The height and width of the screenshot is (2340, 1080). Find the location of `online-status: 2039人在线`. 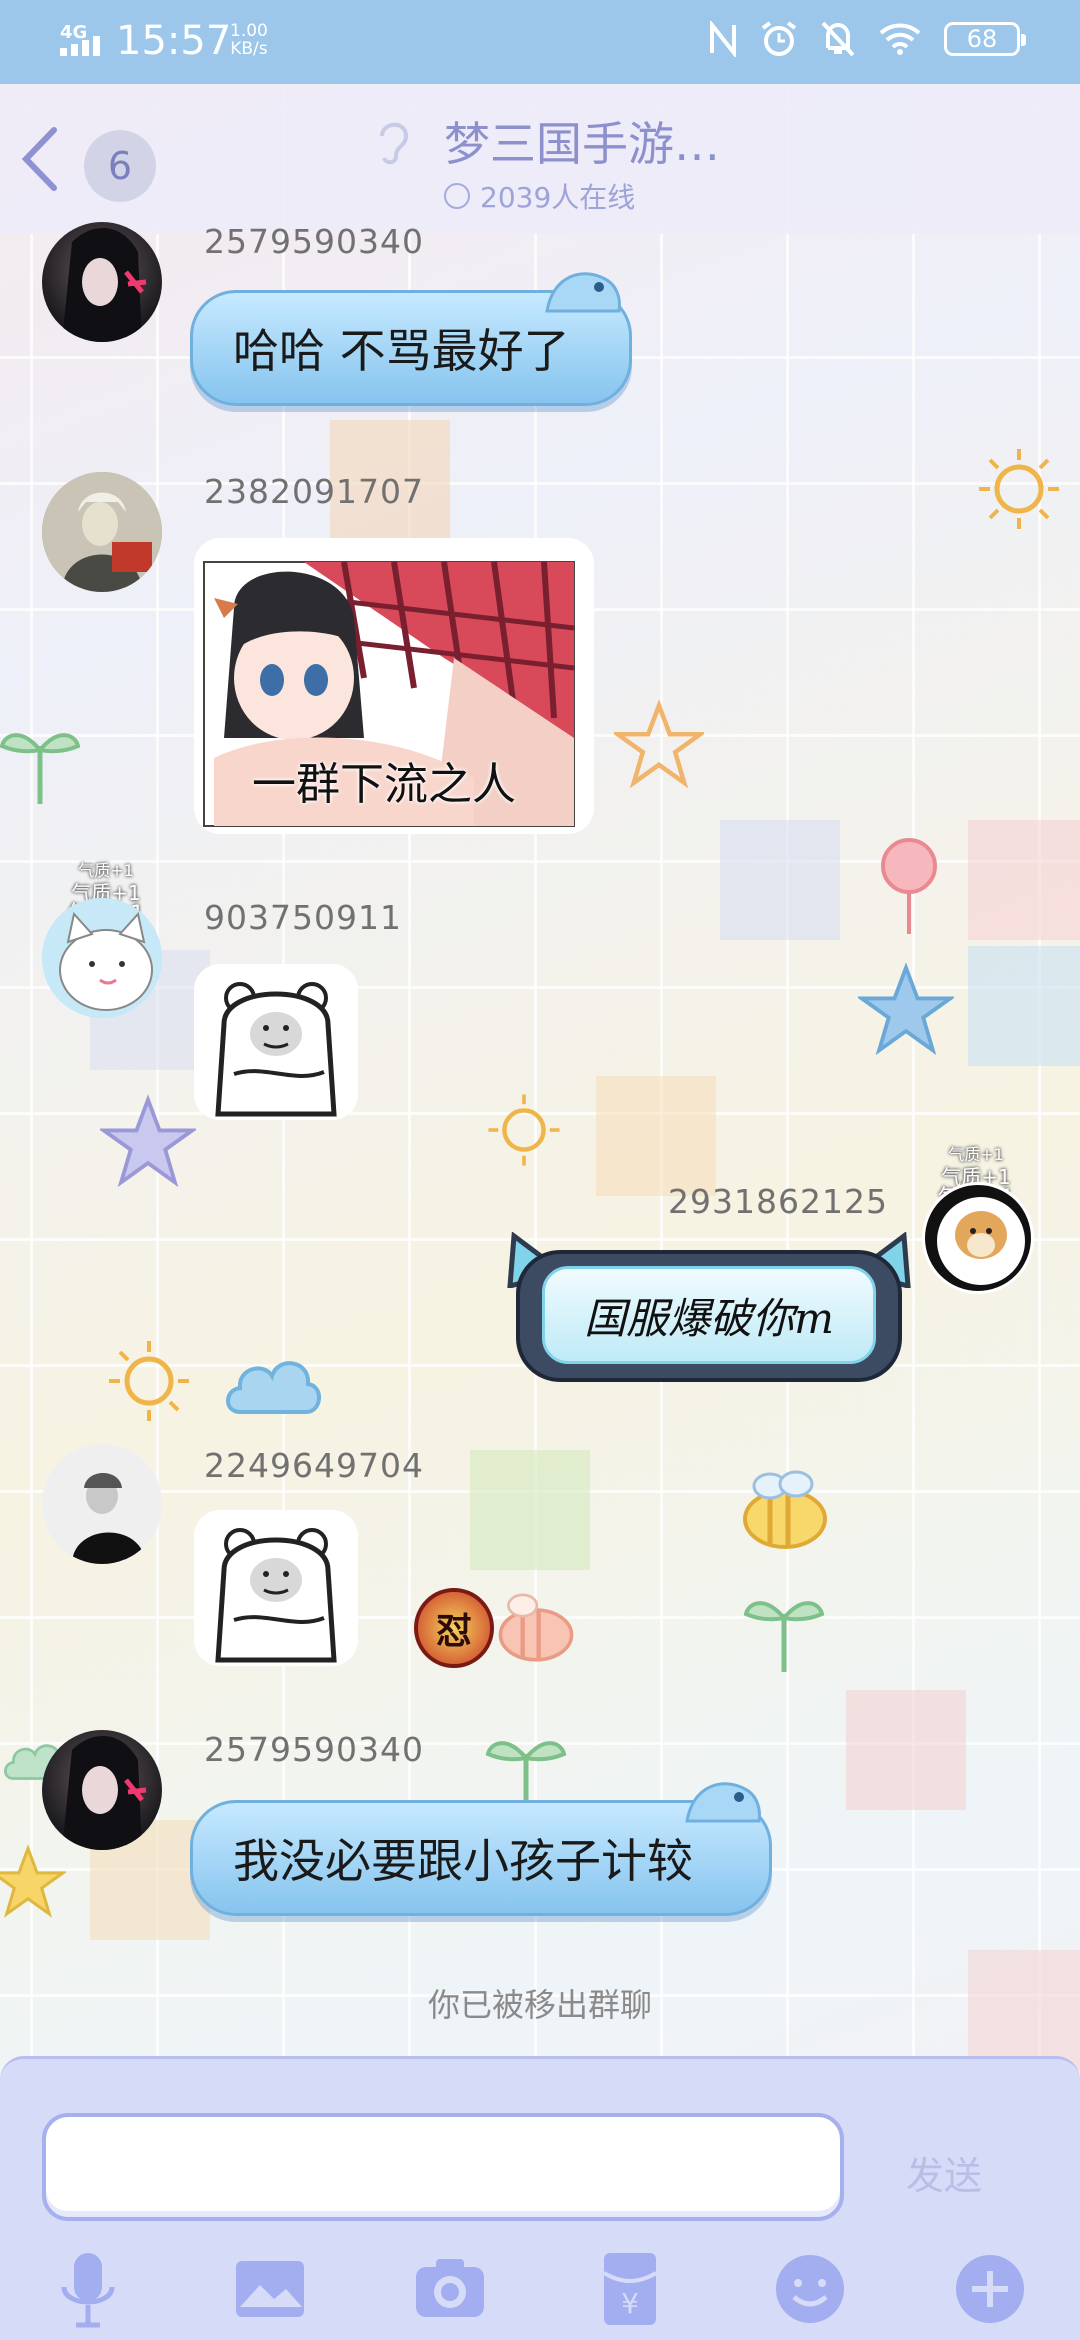

online-status: 2039人在线 is located at coordinates (539, 196).